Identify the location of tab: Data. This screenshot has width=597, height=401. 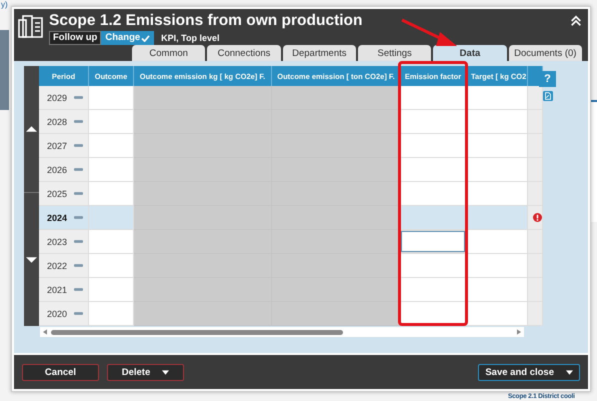
(470, 53).